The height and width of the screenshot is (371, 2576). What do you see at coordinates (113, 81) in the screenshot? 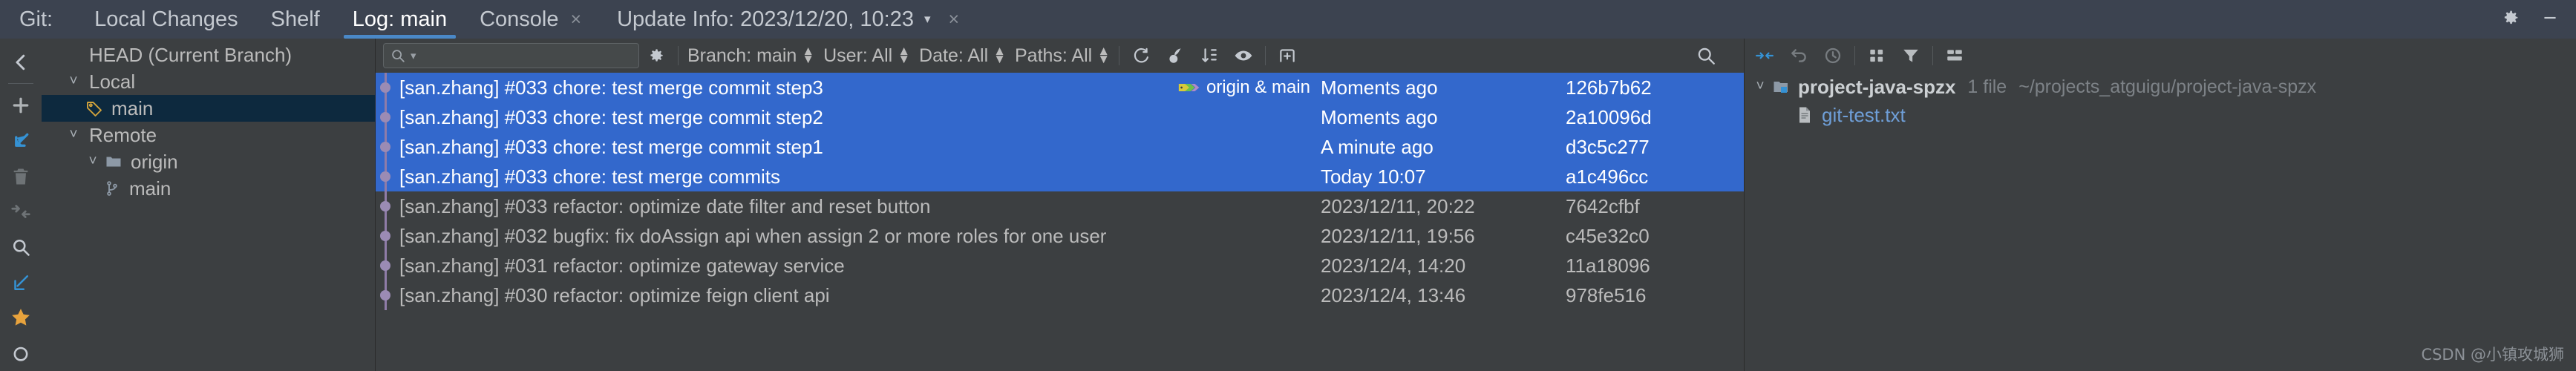
I see `branch-label: Local` at bounding box center [113, 81].